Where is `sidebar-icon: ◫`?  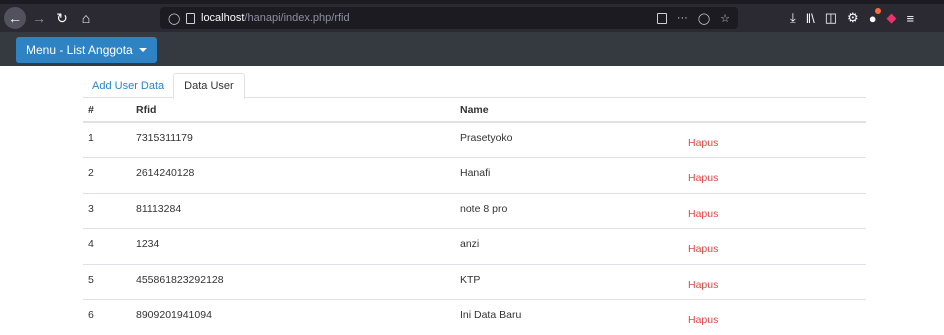
sidebar-icon: ◫ is located at coordinates (831, 18).